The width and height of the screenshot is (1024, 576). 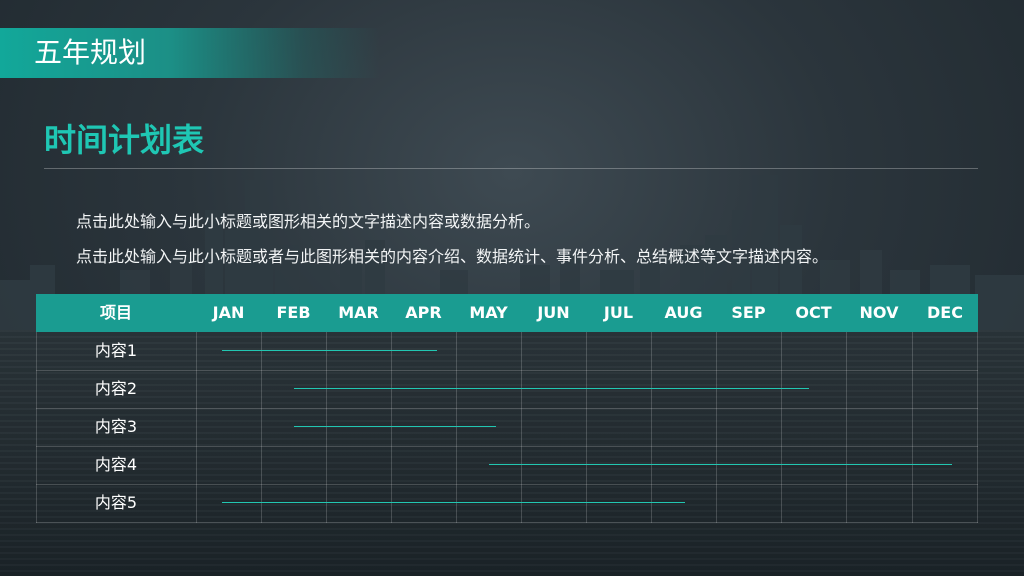 What do you see at coordinates (115, 312) in the screenshot?
I see `header-cell-item: 项目` at bounding box center [115, 312].